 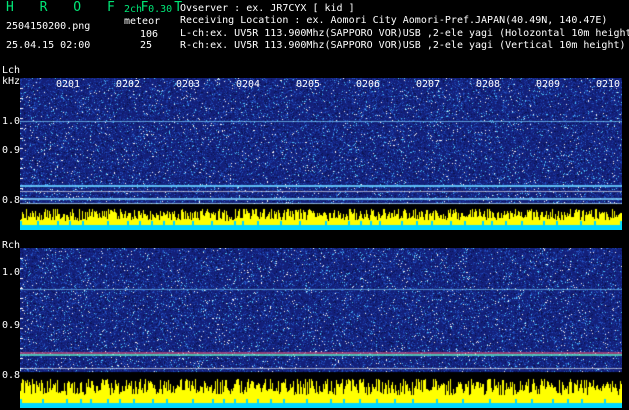 What do you see at coordinates (68, 84) in the screenshot?
I see `time-label: 0201` at bounding box center [68, 84].